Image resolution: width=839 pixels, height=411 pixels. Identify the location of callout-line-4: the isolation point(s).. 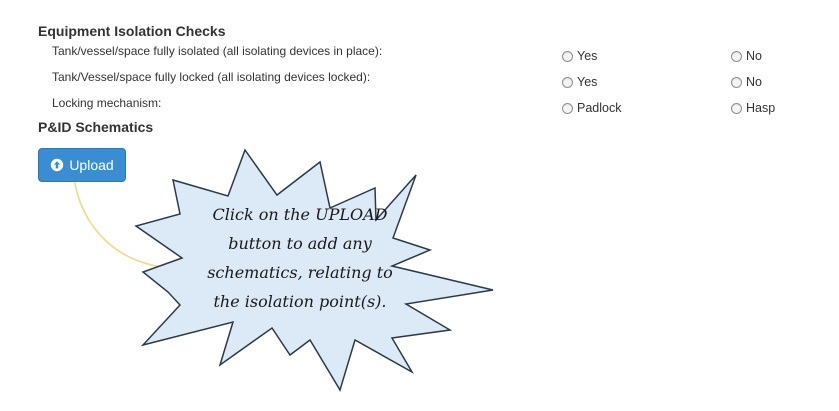
(300, 301).